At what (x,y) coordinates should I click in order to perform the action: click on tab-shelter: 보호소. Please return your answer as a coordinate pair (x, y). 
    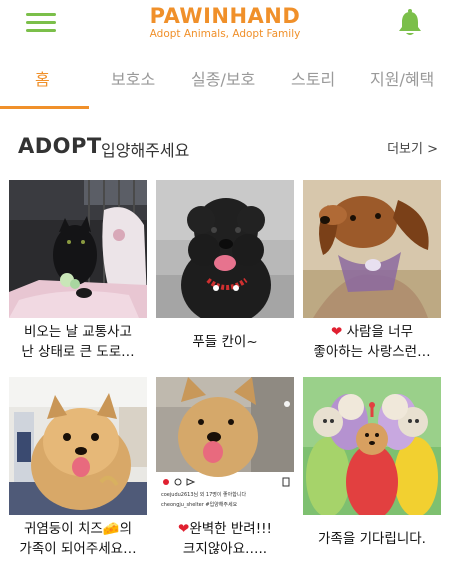
    Looking at the image, I should click on (133, 78).